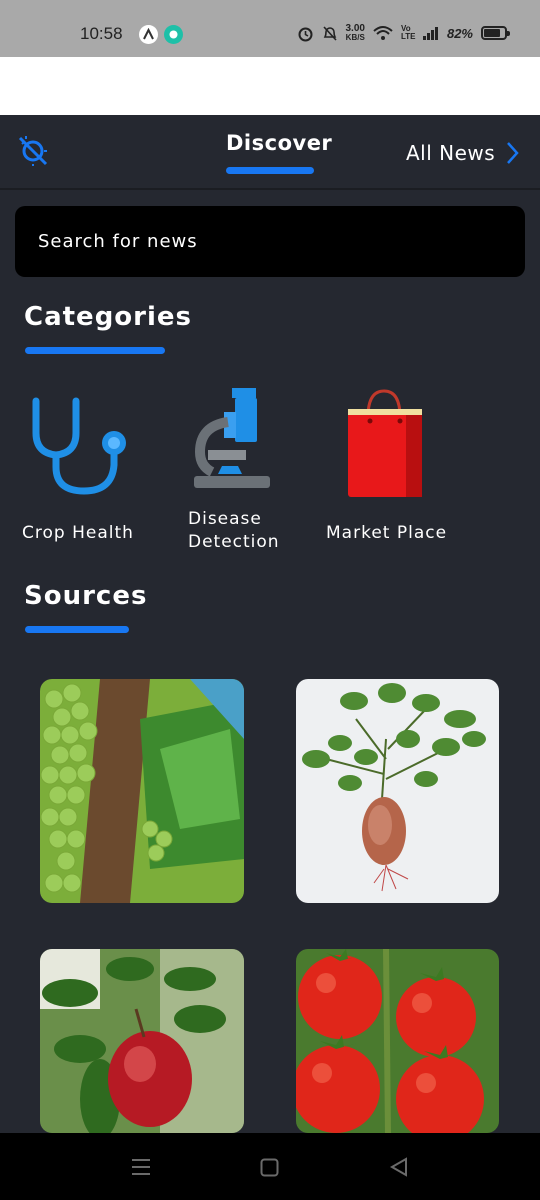 Image resolution: width=540 pixels, height=1200 pixels. Describe the element at coordinates (141, 1167) in the screenshot. I see `menu-icon` at that location.